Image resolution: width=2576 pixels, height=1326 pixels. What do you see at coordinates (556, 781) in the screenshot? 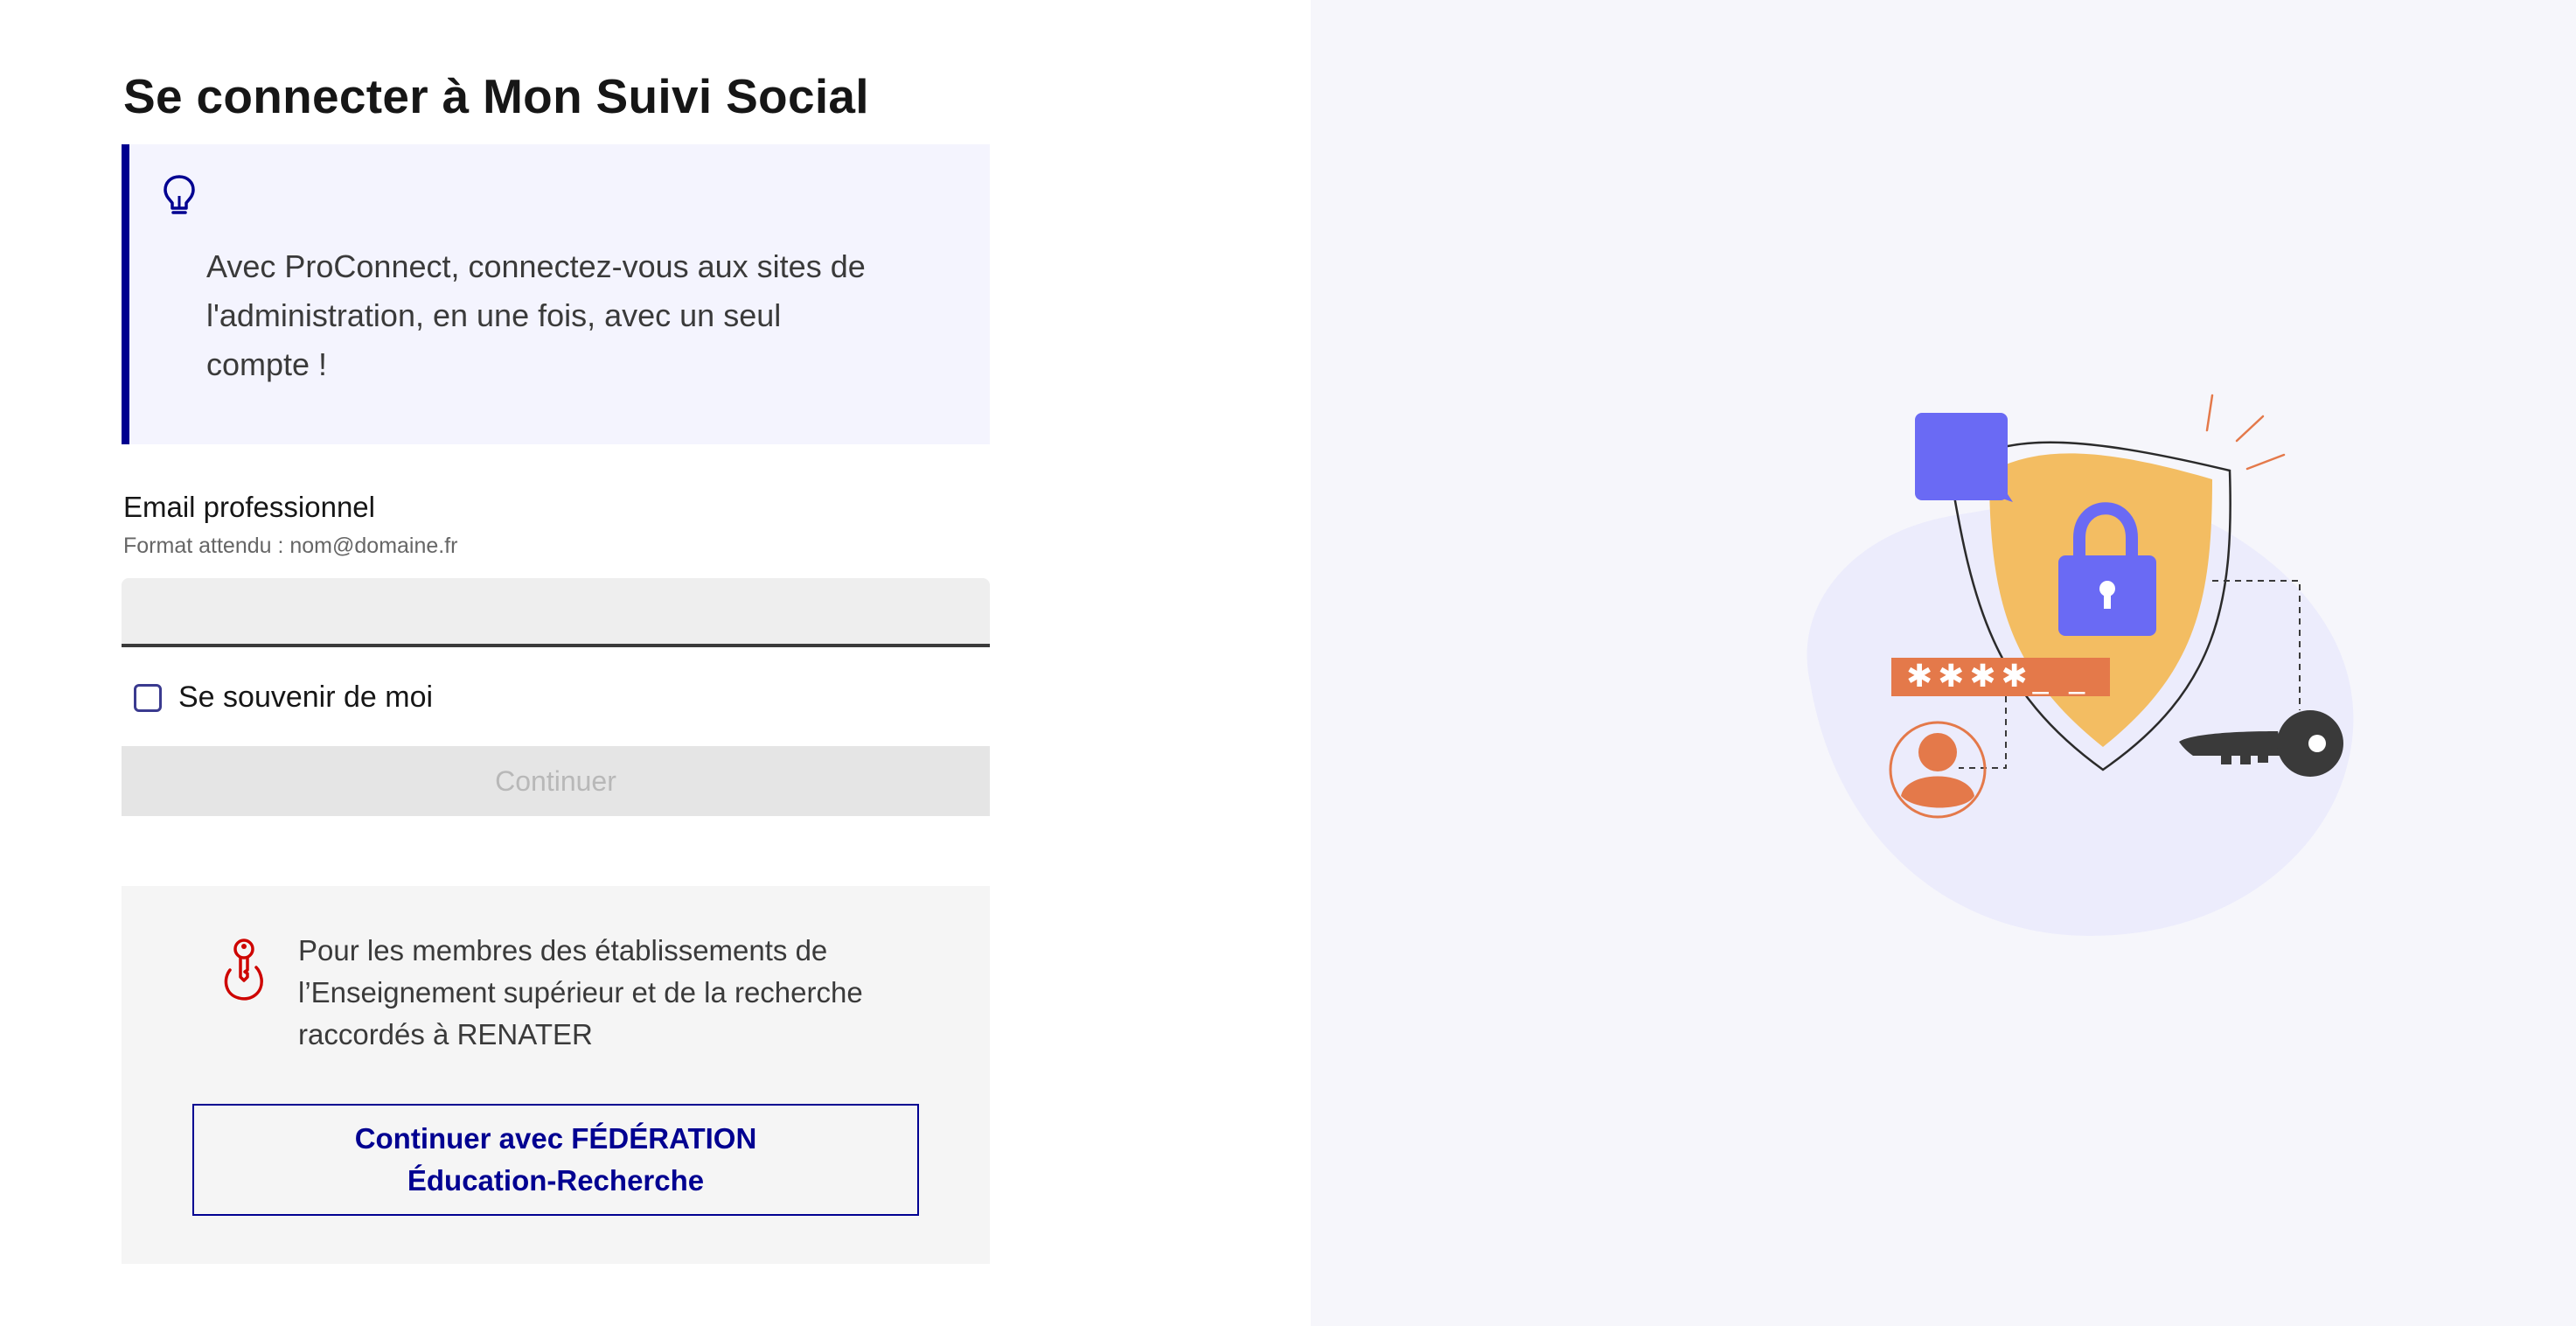
I see `continue-button: Continuer` at bounding box center [556, 781].